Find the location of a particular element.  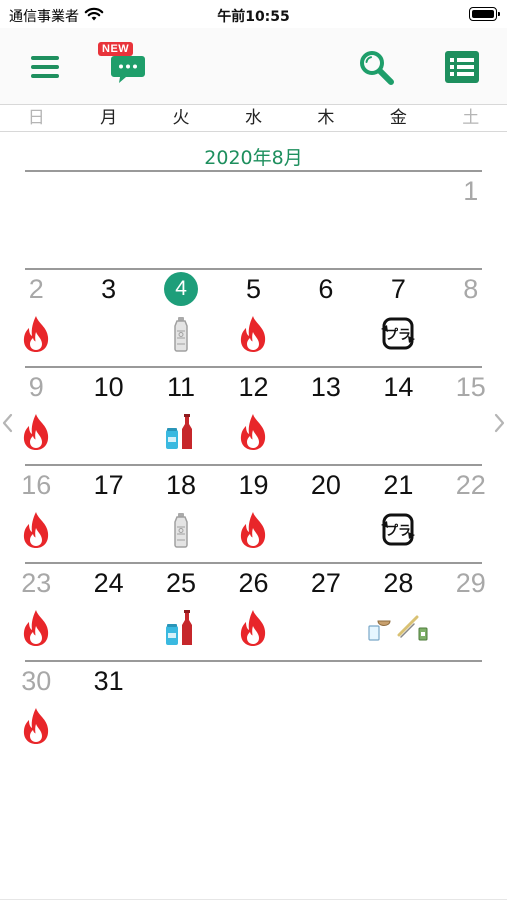

day-number: 13 is located at coordinates (325, 387).